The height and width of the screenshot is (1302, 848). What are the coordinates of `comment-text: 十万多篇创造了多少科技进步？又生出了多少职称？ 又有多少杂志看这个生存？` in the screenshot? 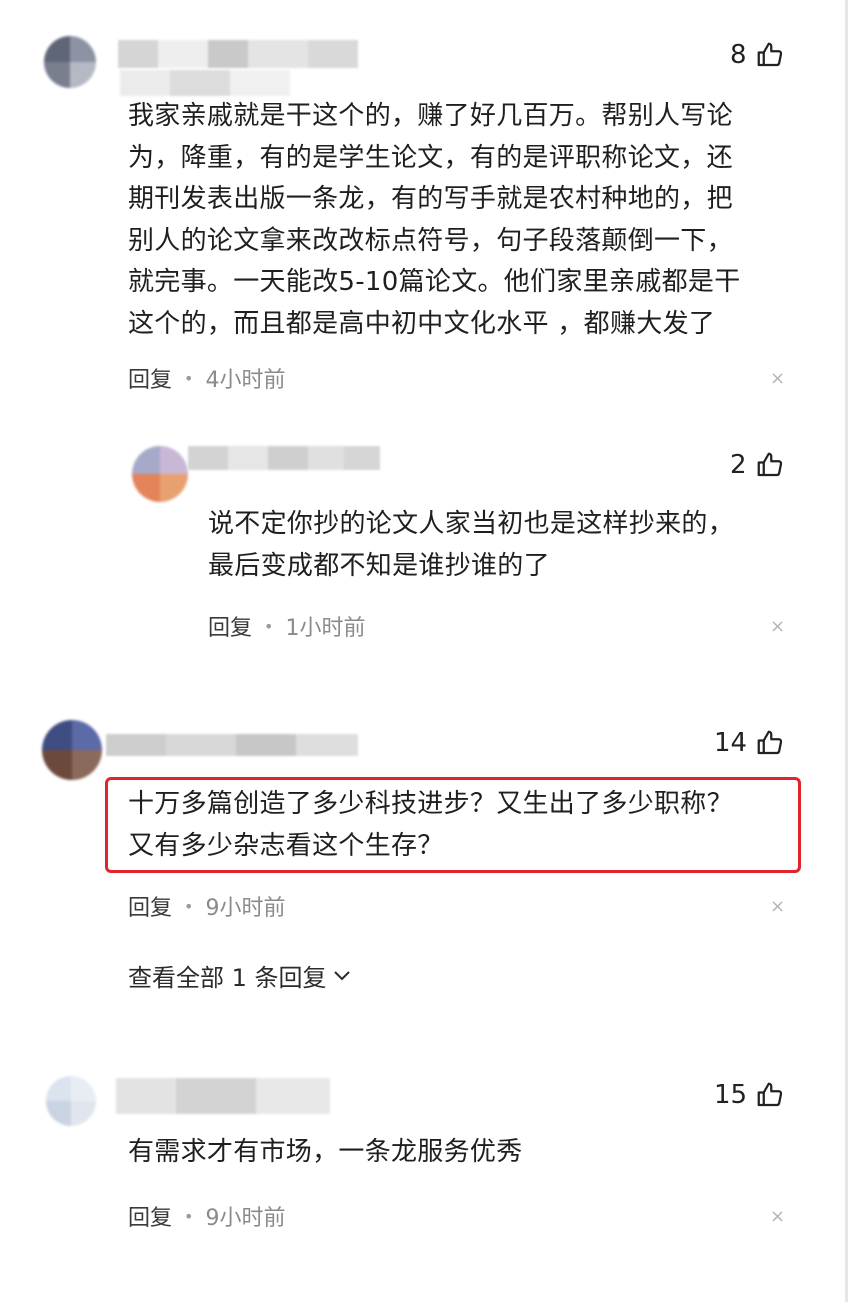 It's located at (430, 825).